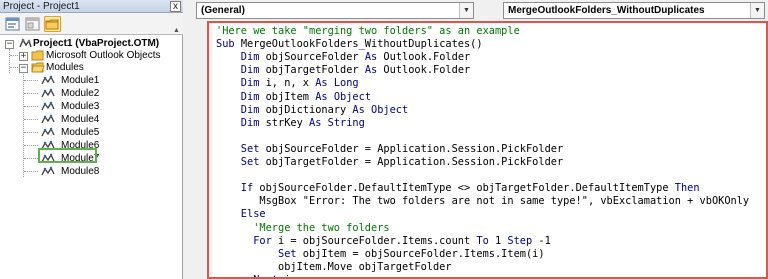 The width and height of the screenshot is (768, 279). What do you see at coordinates (91, 107) in the screenshot?
I see `tree-item-module: Module3` at bounding box center [91, 107].